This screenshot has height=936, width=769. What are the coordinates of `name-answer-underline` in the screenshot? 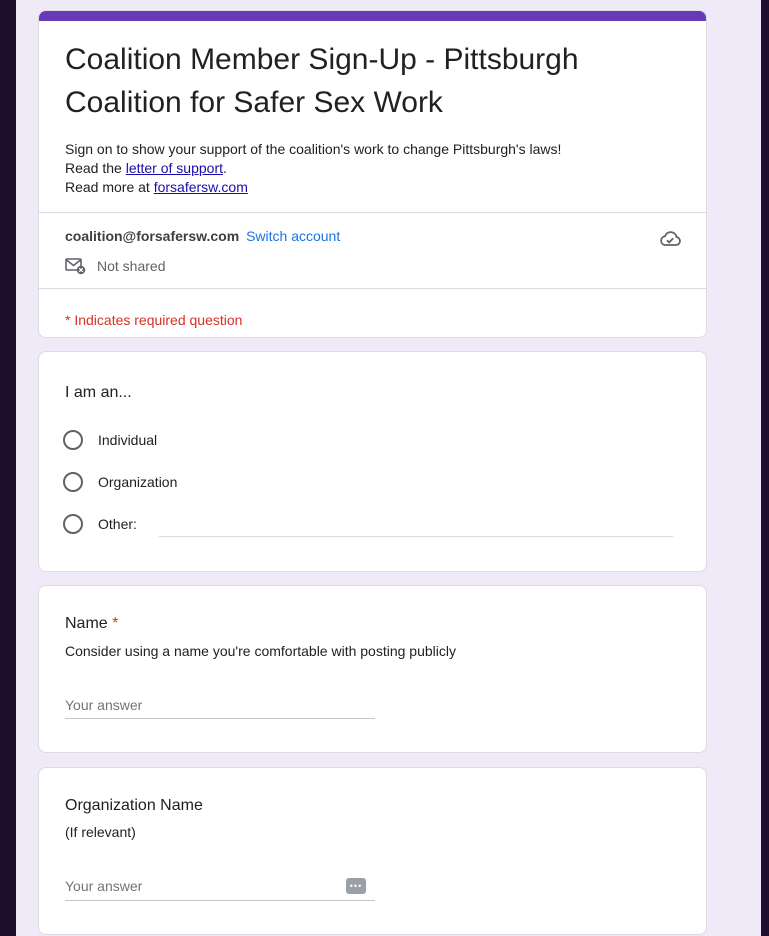 It's located at (220, 718).